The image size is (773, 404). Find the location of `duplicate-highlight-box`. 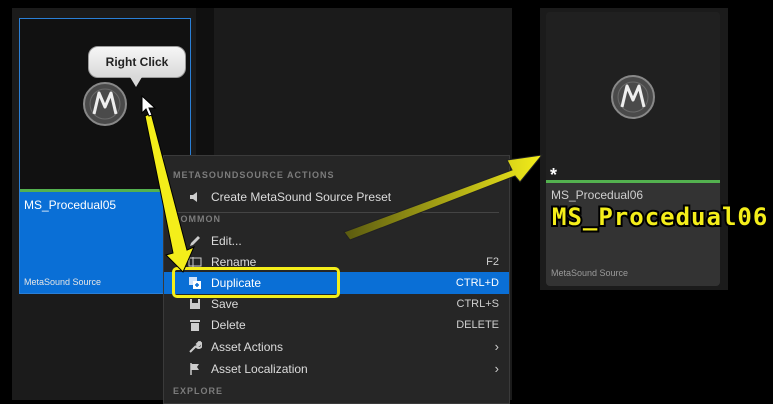

duplicate-highlight-box is located at coordinates (256, 282).